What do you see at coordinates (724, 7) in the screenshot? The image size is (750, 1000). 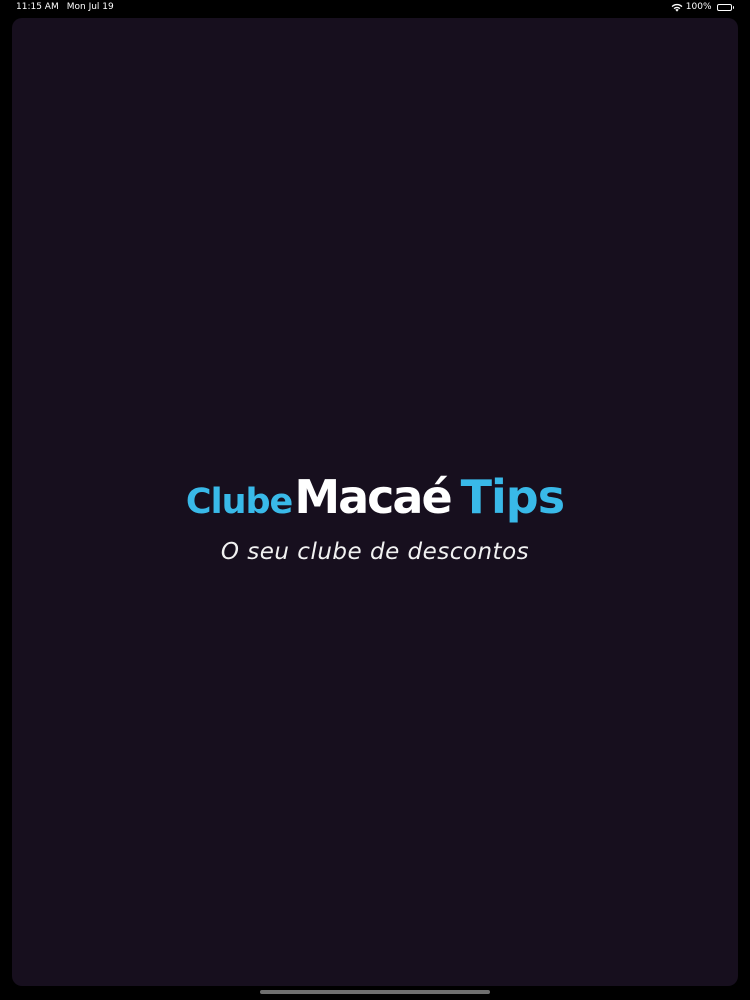 I see `battery-icon` at bounding box center [724, 7].